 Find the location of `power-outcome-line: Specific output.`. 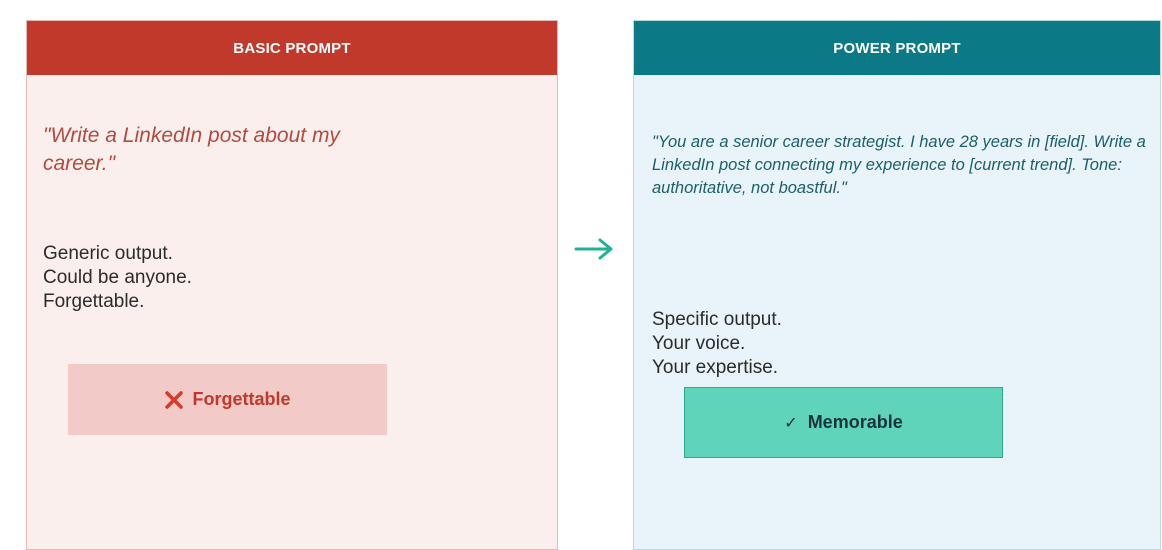

power-outcome-line: Specific output. is located at coordinates (717, 319).